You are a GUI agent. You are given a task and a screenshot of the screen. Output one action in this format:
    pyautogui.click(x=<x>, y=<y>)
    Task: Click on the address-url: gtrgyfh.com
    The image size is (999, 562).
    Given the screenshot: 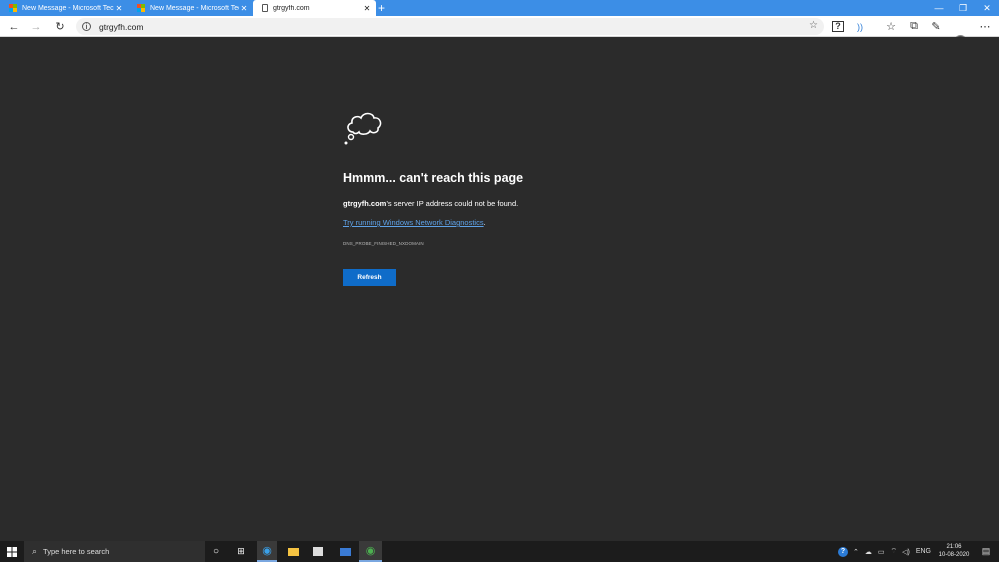 What is the action you would take?
    pyautogui.click(x=121, y=27)
    